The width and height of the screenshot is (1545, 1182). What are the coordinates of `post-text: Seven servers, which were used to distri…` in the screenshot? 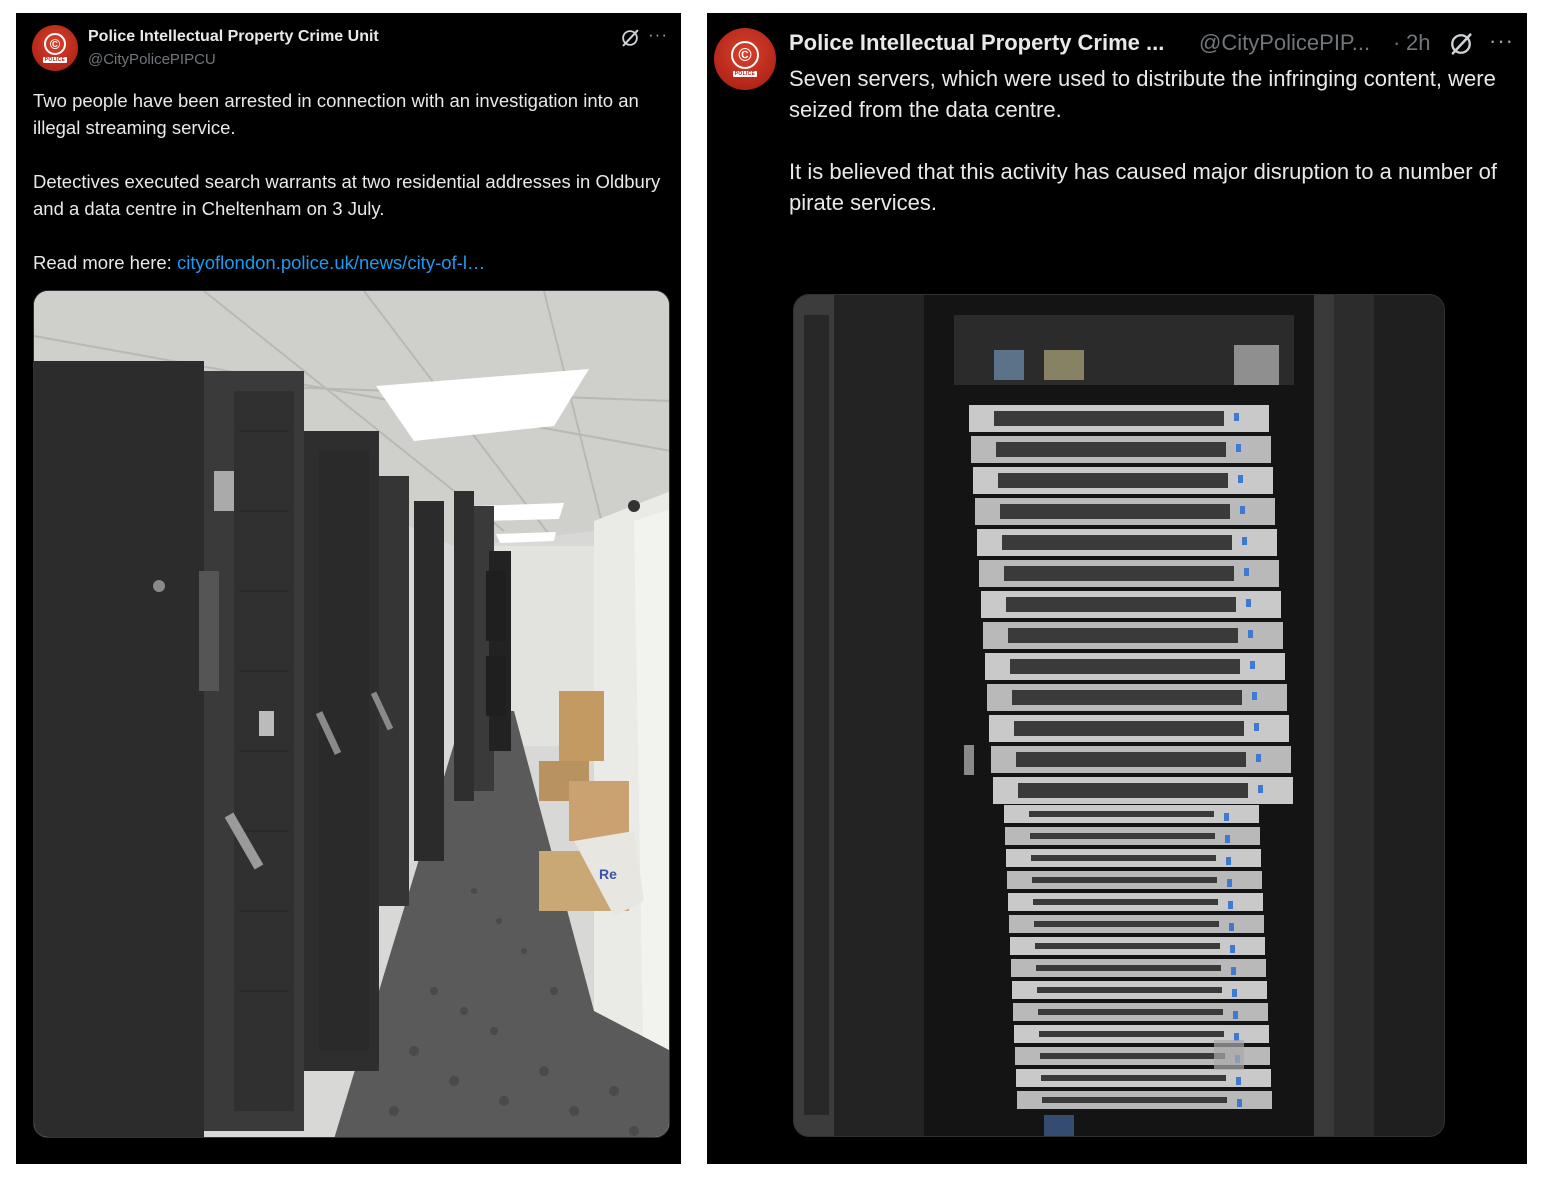 It's located at (1154, 156).